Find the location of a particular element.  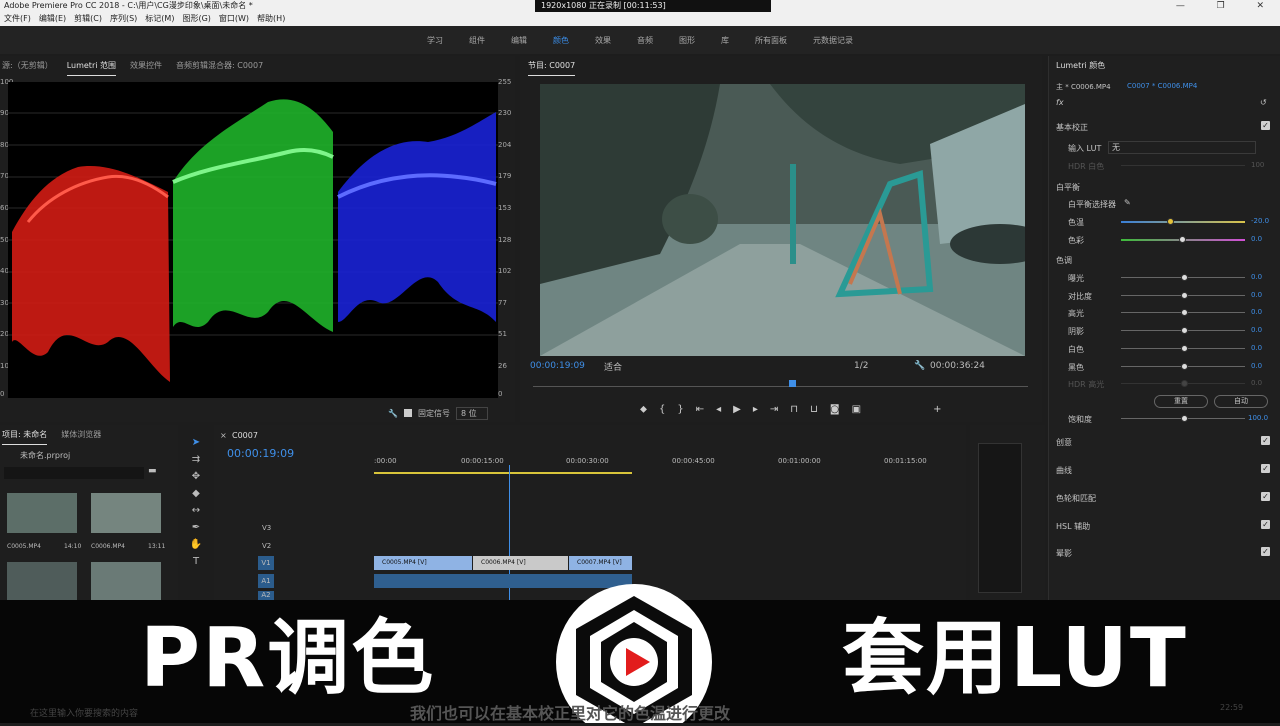

menu-file: 文件(F) is located at coordinates (17, 19).